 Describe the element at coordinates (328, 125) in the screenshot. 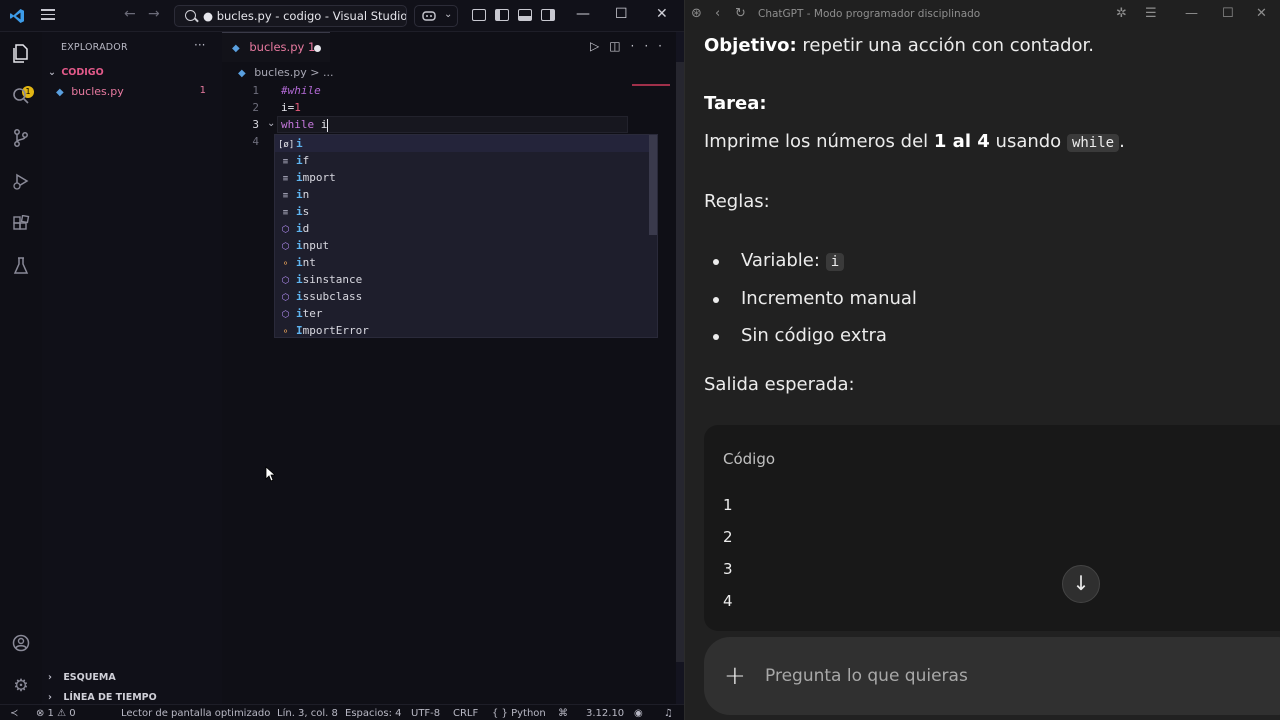

I see `text-cursor` at that location.